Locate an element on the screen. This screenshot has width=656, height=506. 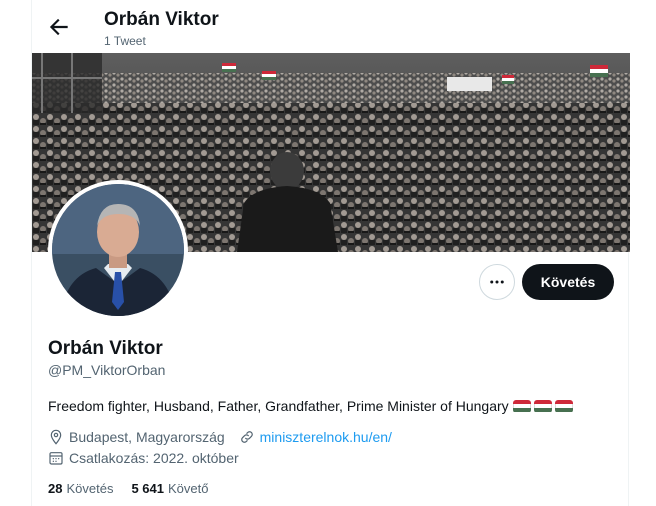
more-icon is located at coordinates (497, 282).